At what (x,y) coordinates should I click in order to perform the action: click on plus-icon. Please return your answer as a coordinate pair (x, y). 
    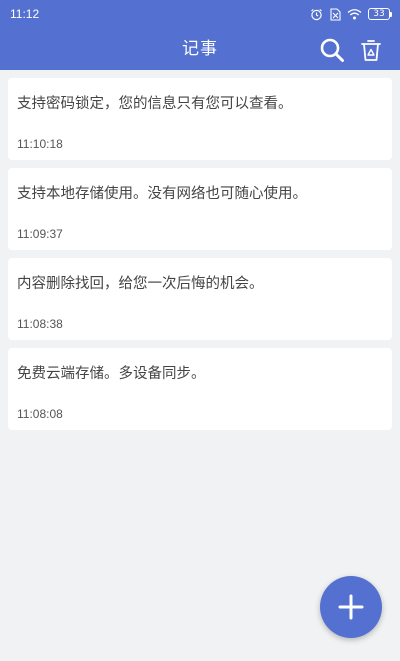
    Looking at the image, I should click on (351, 607).